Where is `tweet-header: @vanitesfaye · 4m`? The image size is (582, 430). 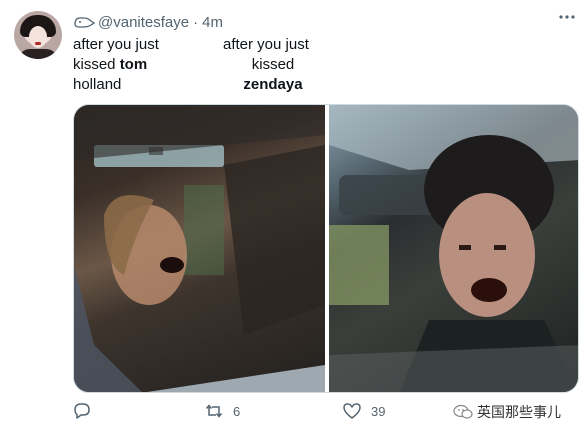
tweet-header: @vanitesfaye · 4m is located at coordinates (148, 22).